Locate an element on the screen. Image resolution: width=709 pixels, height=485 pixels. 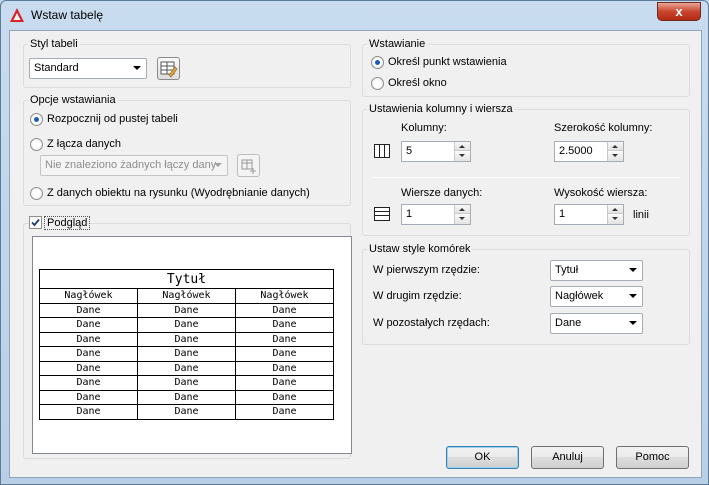
other-rows-style-dropdown: Dane is located at coordinates (596, 323).